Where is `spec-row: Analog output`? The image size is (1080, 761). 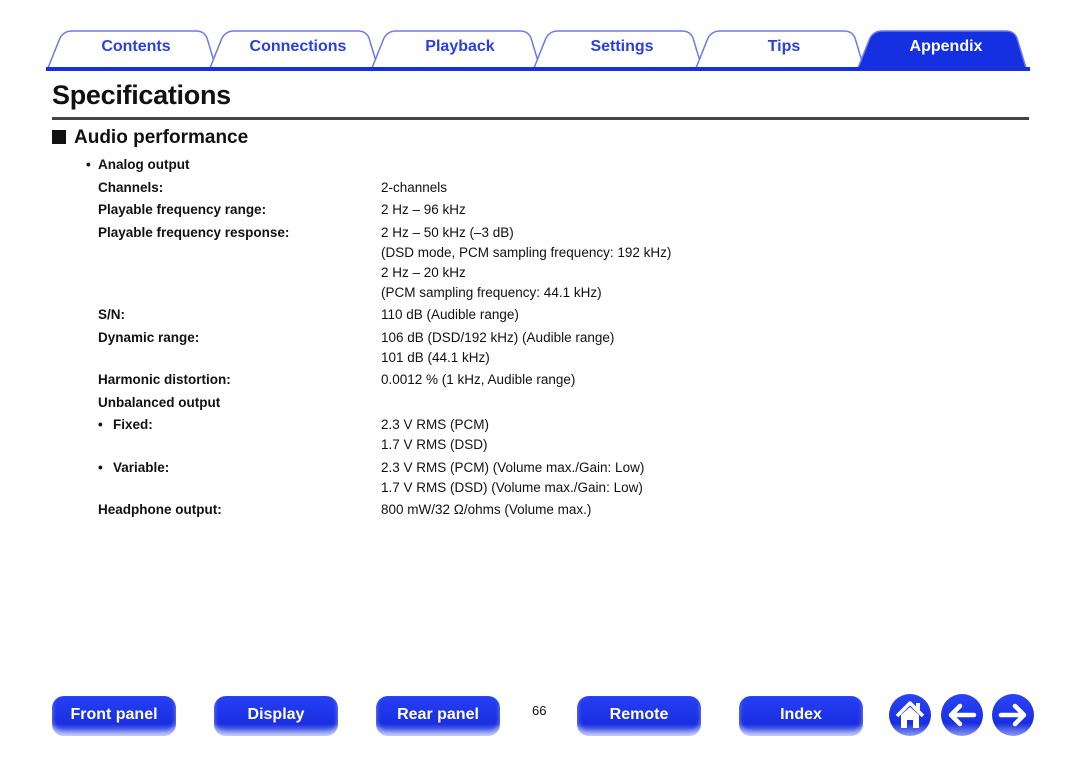 spec-row: Analog output is located at coordinates (378, 165).